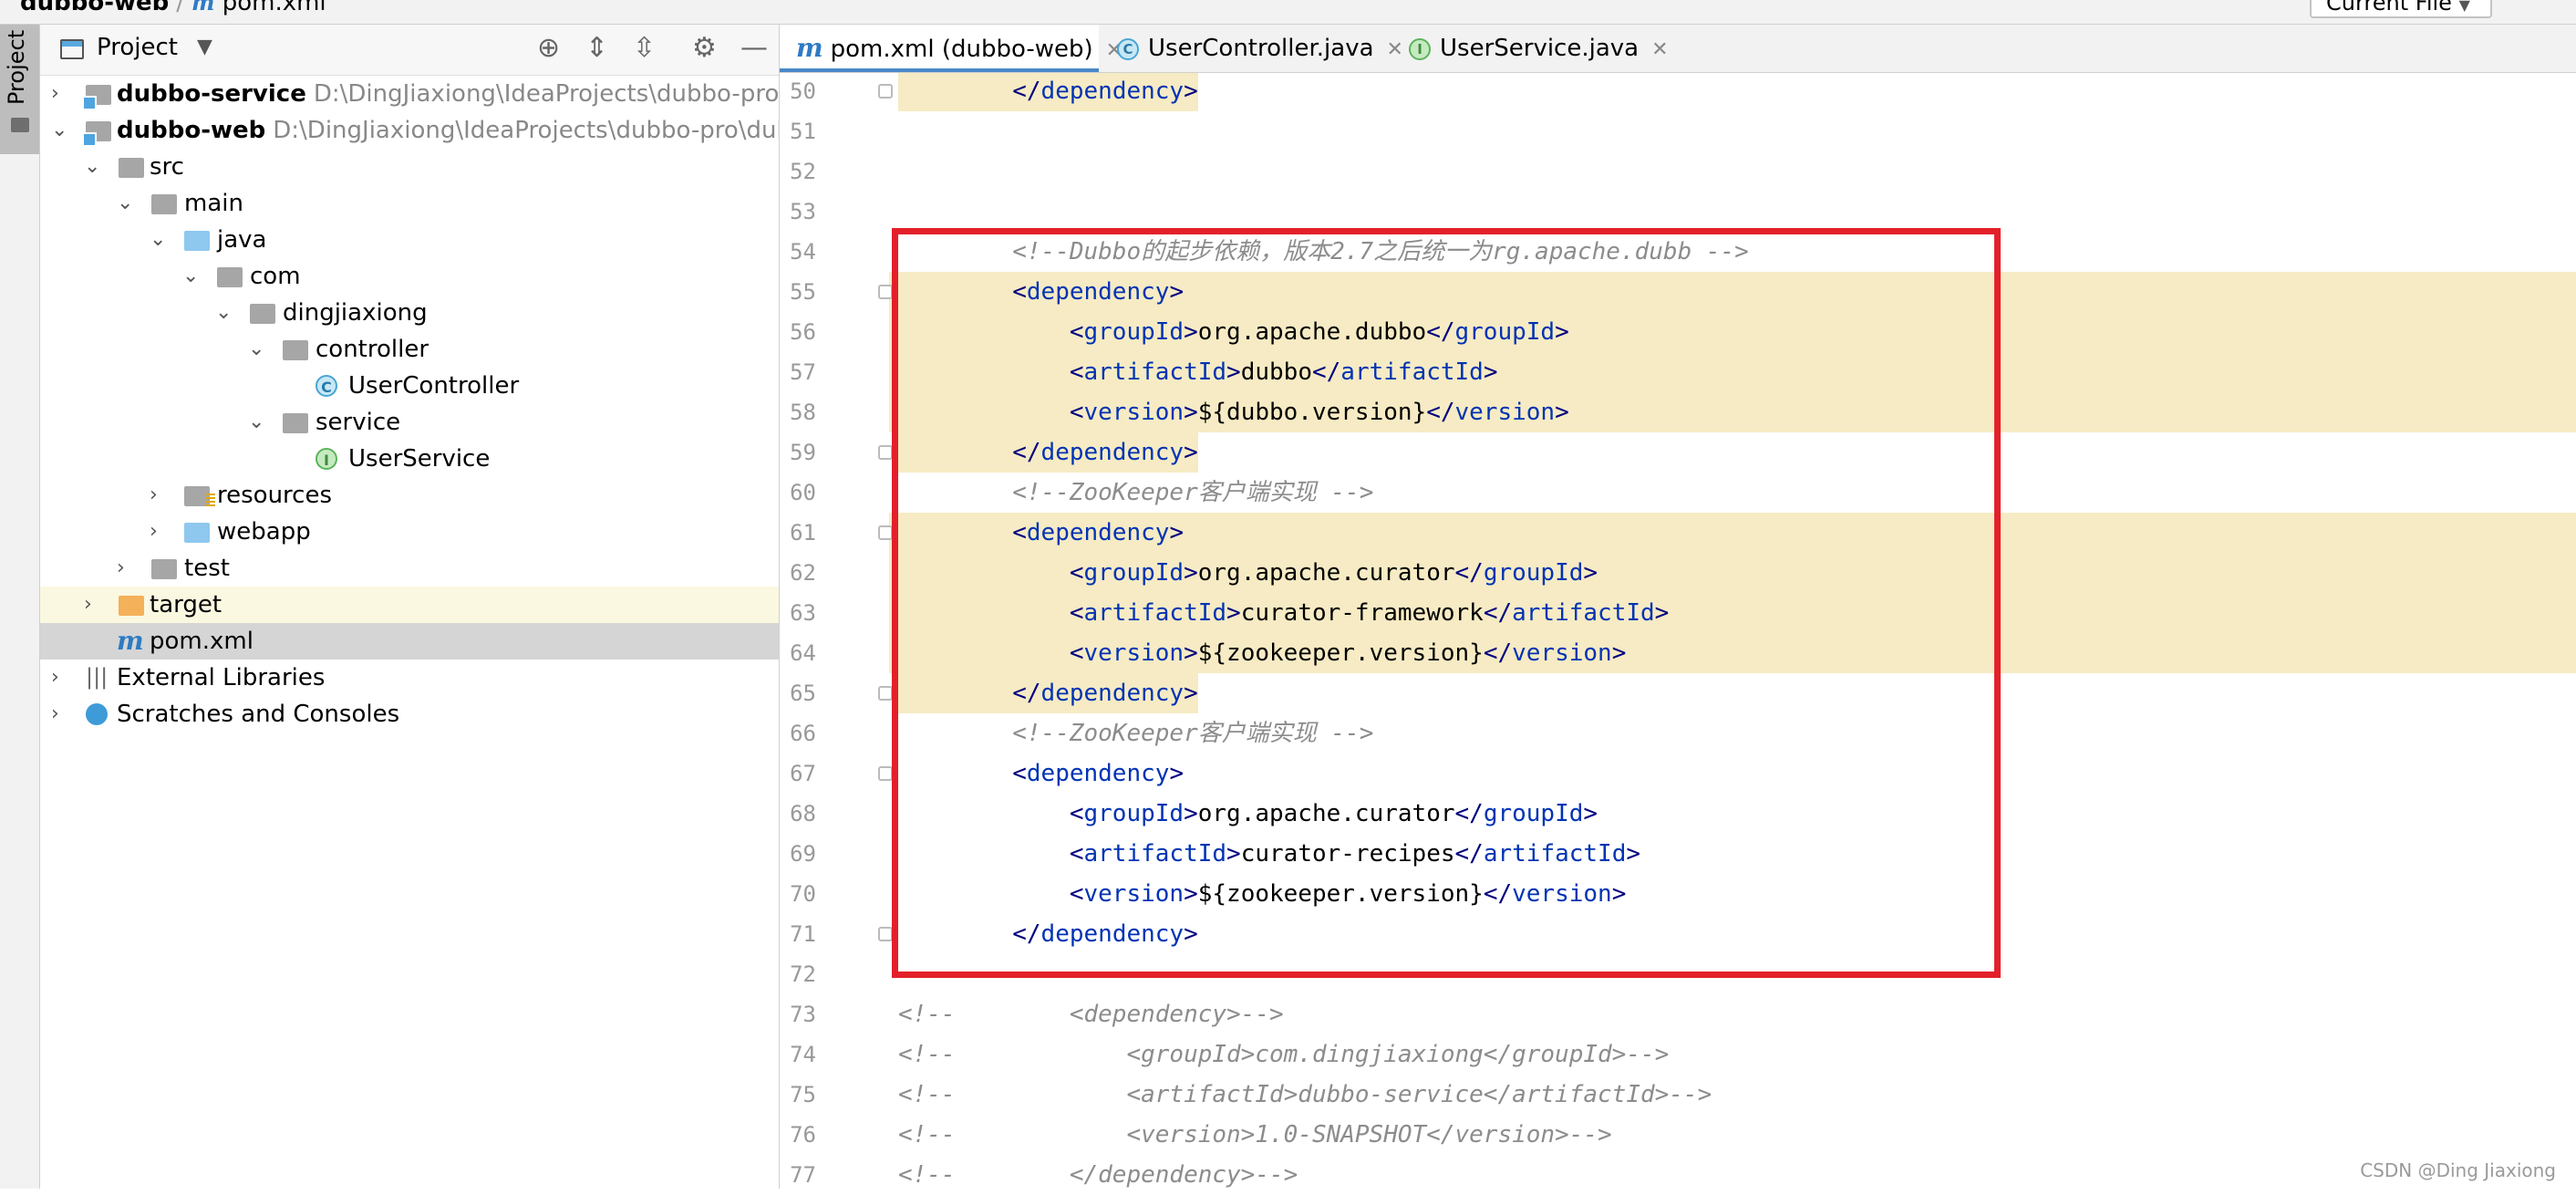 The image size is (2576, 1195). What do you see at coordinates (644, 49) in the screenshot?
I see `collapse-all-icon: ⇳` at bounding box center [644, 49].